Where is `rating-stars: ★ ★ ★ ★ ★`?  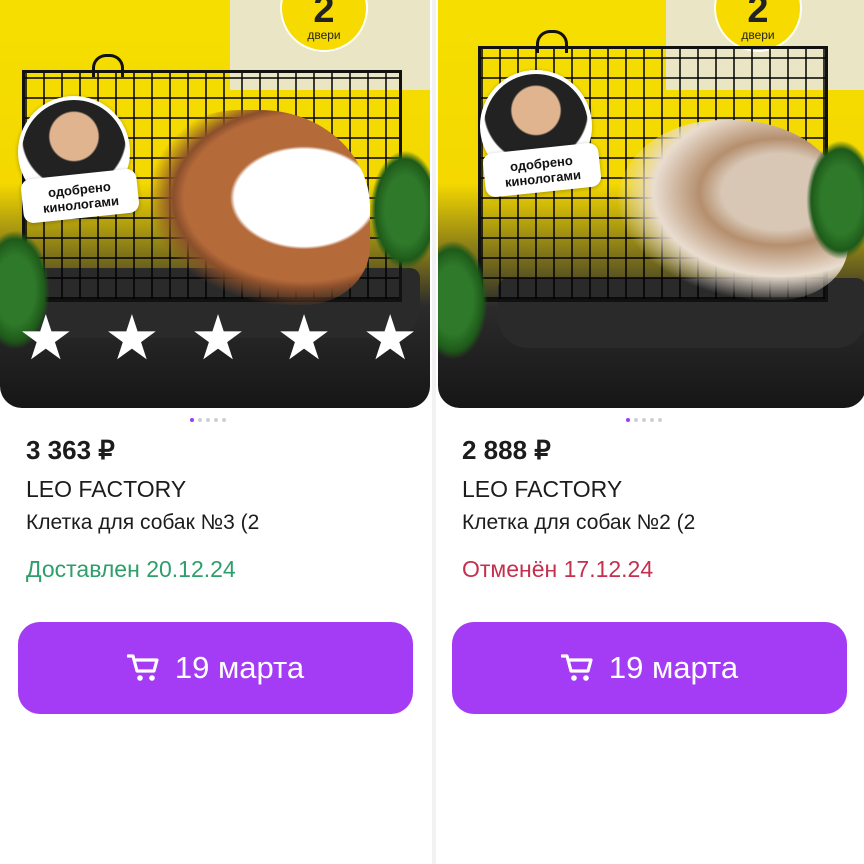 rating-stars: ★ ★ ★ ★ ★ is located at coordinates (218, 339).